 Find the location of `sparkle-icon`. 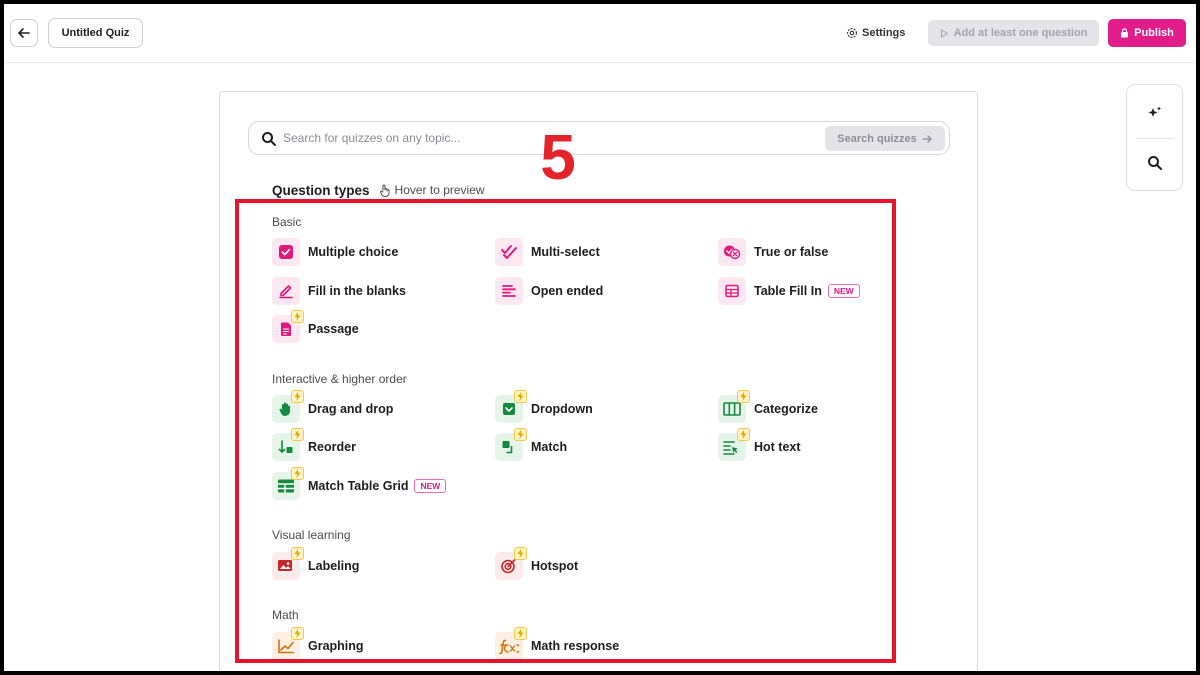

sparkle-icon is located at coordinates (1154, 111).